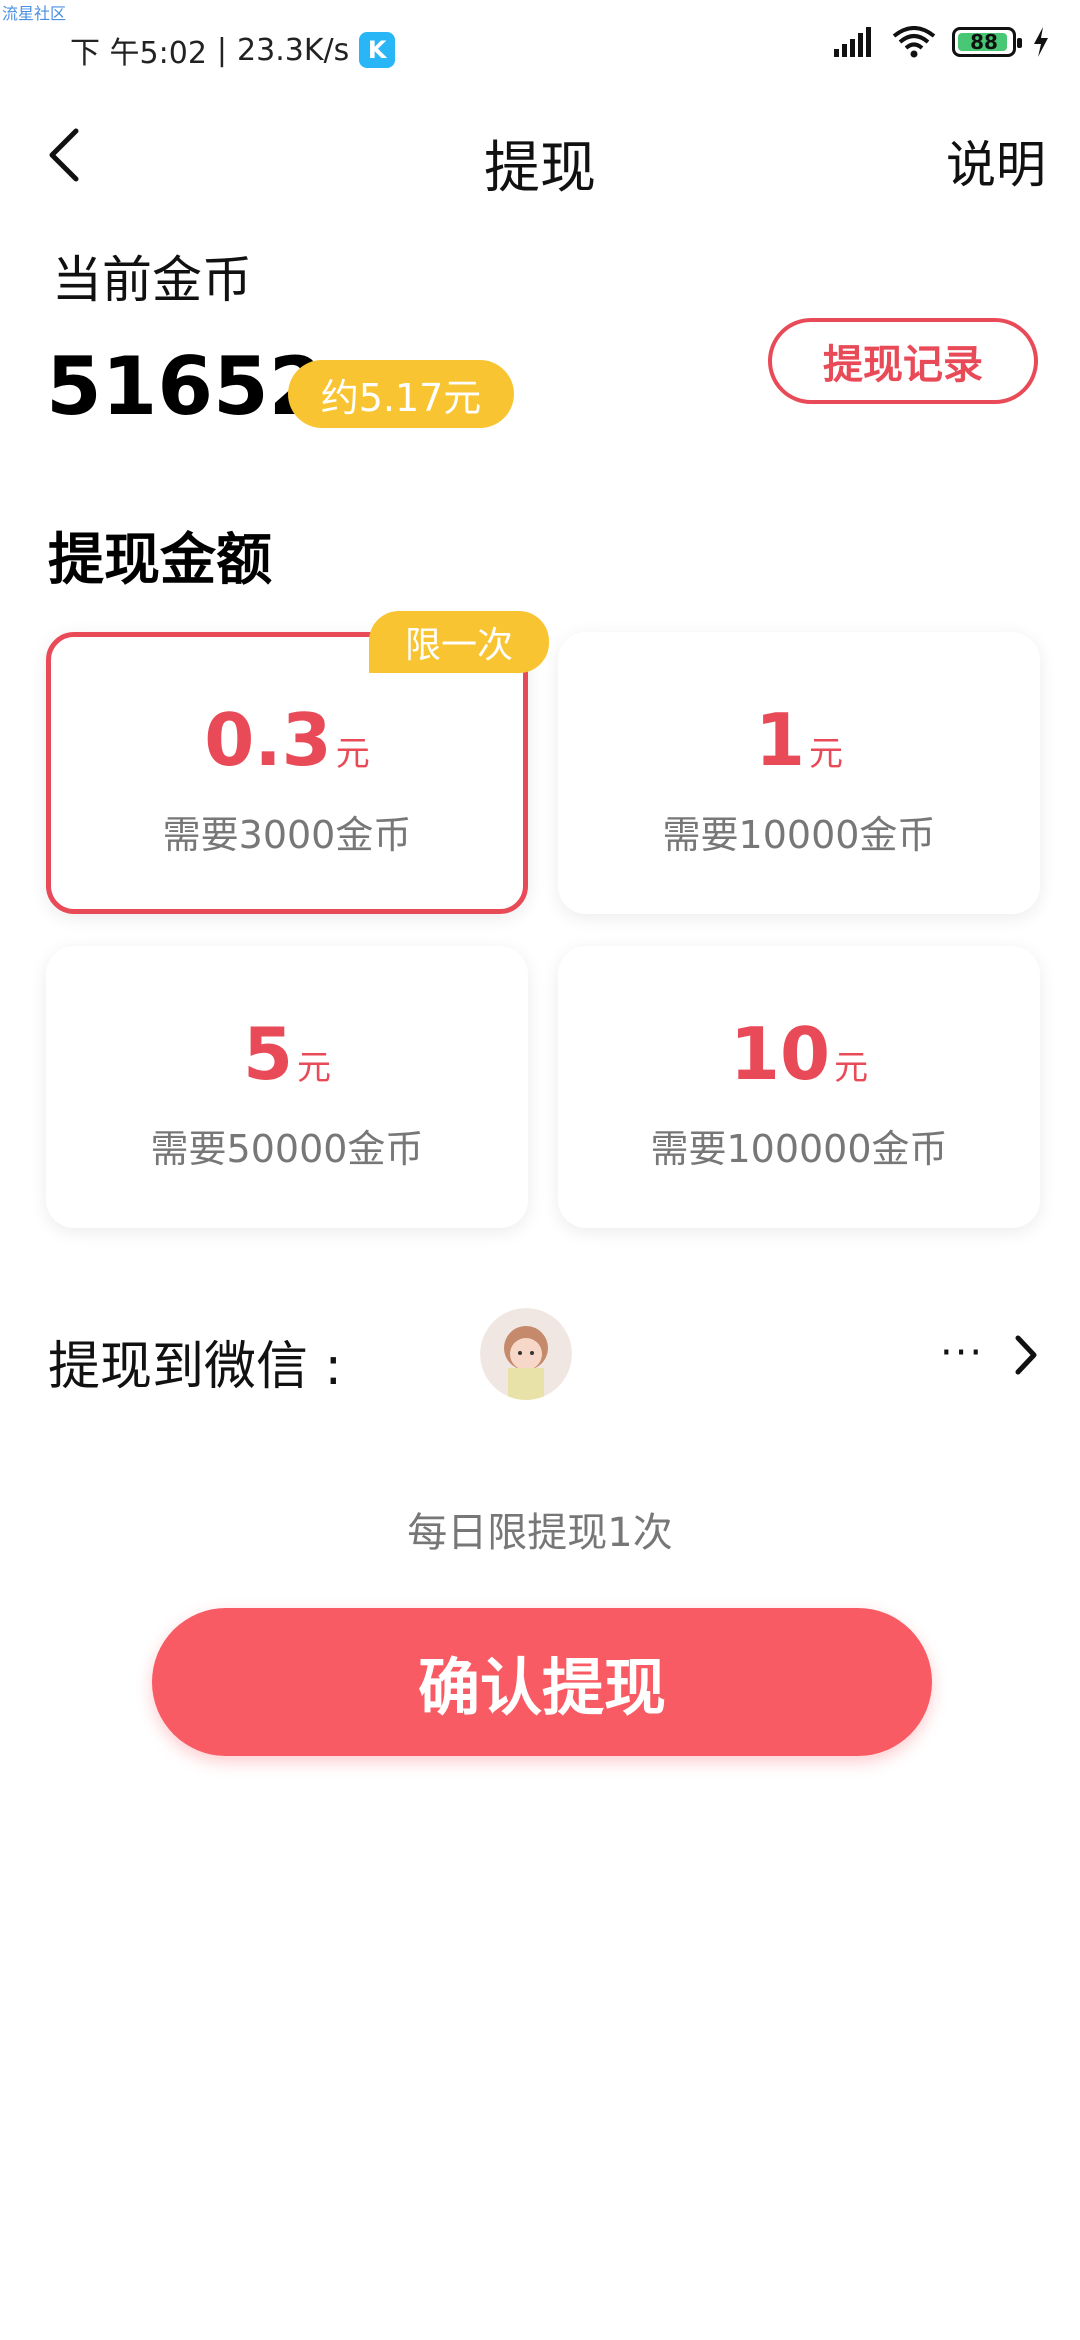 Image resolution: width=1080 pixels, height=2340 pixels. What do you see at coordinates (138, 53) in the screenshot?
I see `status-time: 下 午5:02` at bounding box center [138, 53].